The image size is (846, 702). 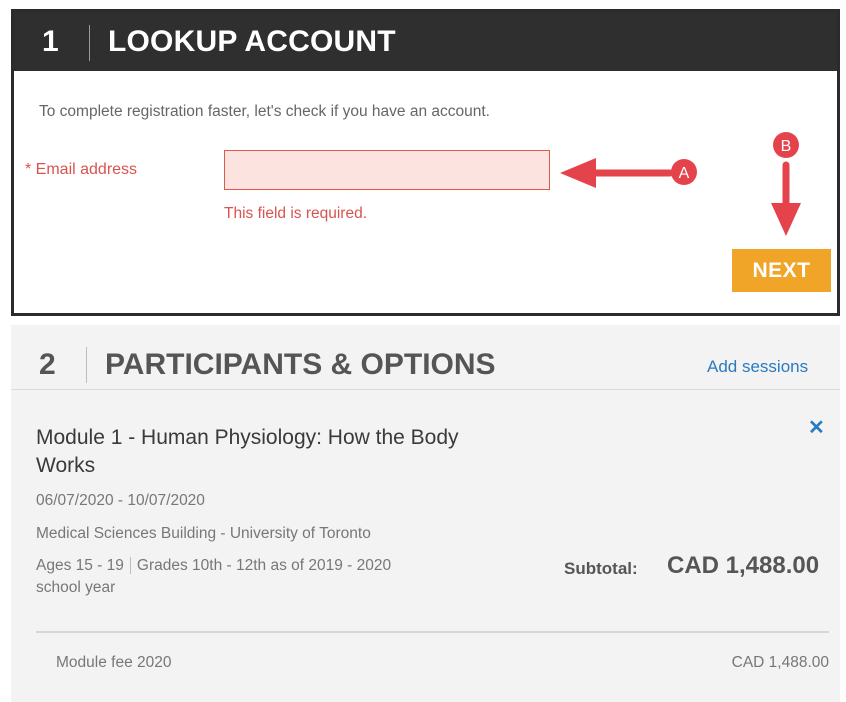 What do you see at coordinates (757, 367) in the screenshot?
I see `add-sessions-link: Add sessions` at bounding box center [757, 367].